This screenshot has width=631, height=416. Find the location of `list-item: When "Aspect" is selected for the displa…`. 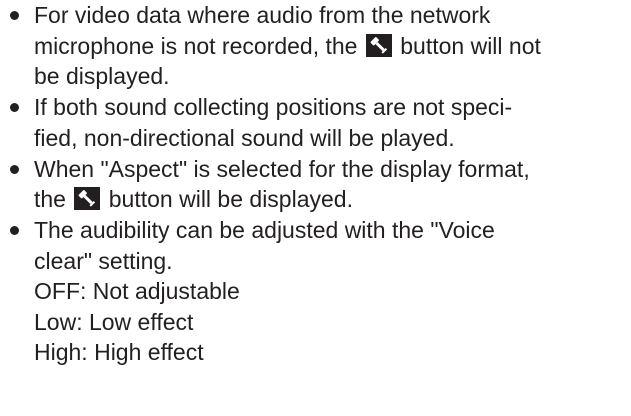

list-item: When "Aspect" is selected for the displa… is located at coordinates (318, 184).